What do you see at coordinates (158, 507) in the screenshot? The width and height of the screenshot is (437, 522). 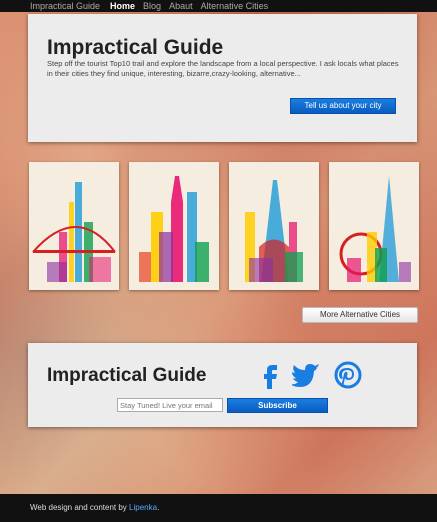 I see `footer-suffix: .` at bounding box center [158, 507].